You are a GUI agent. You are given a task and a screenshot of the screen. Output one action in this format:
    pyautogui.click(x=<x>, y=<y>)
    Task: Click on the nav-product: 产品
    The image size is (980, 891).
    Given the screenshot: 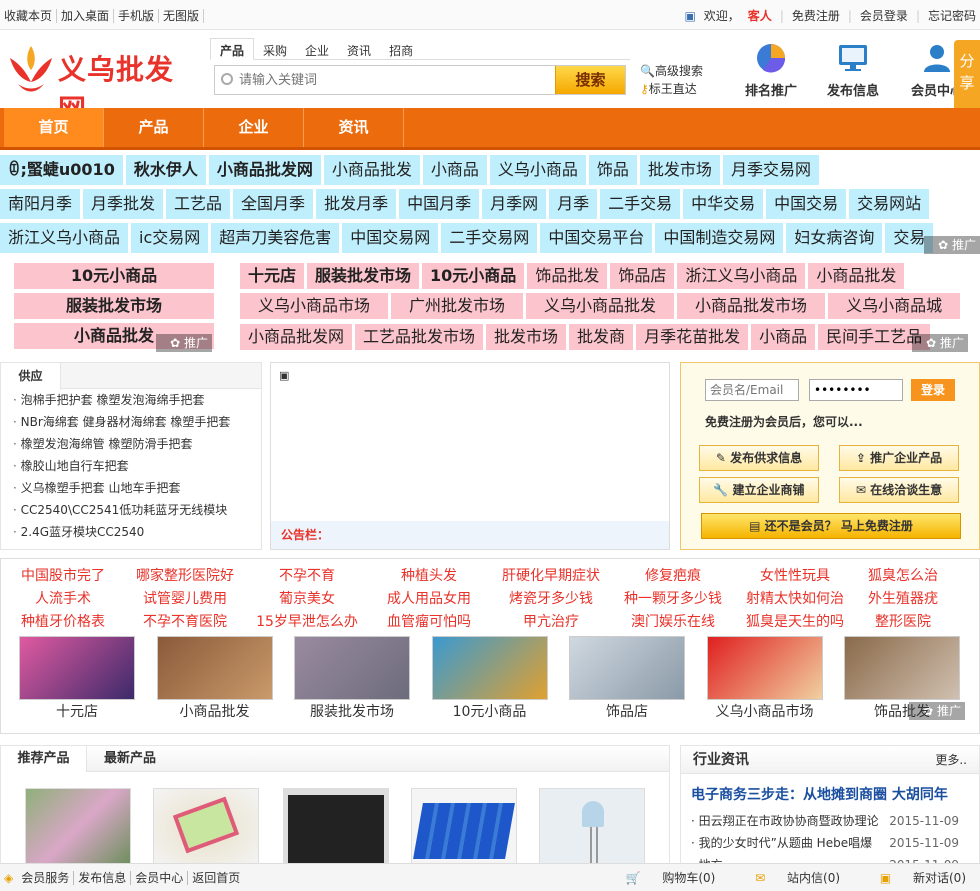 What is the action you would take?
    pyautogui.click(x=154, y=127)
    